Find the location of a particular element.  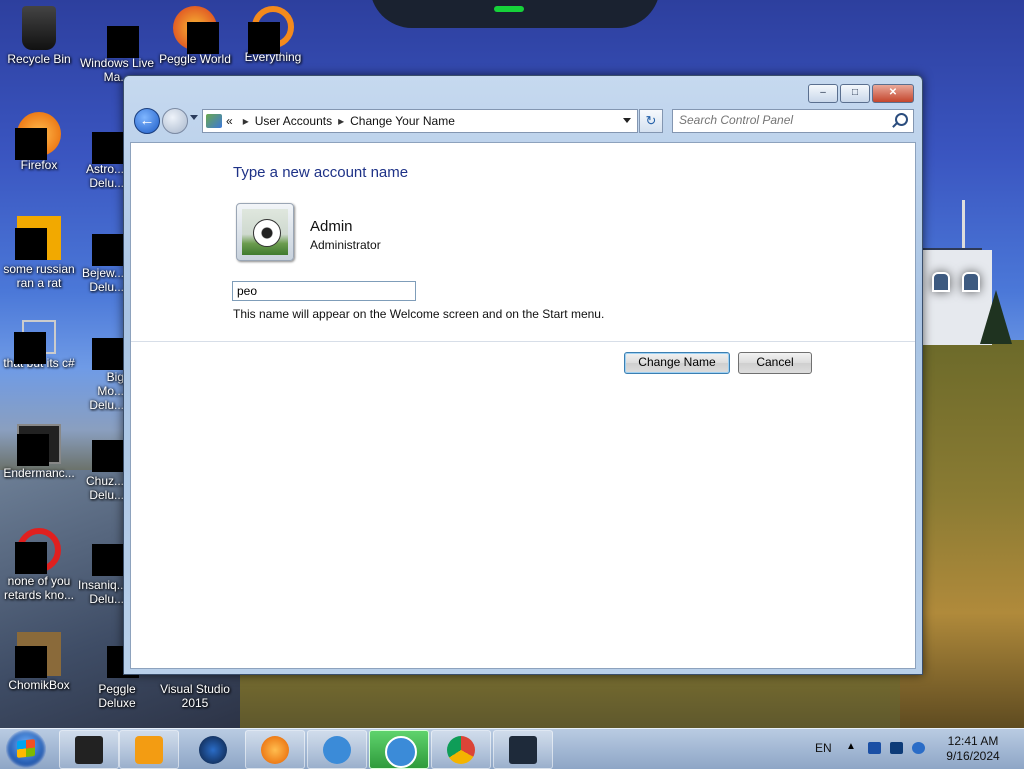

desktop-icon-that-but-its-csharp: that but its c# is located at coordinates (39, 343).